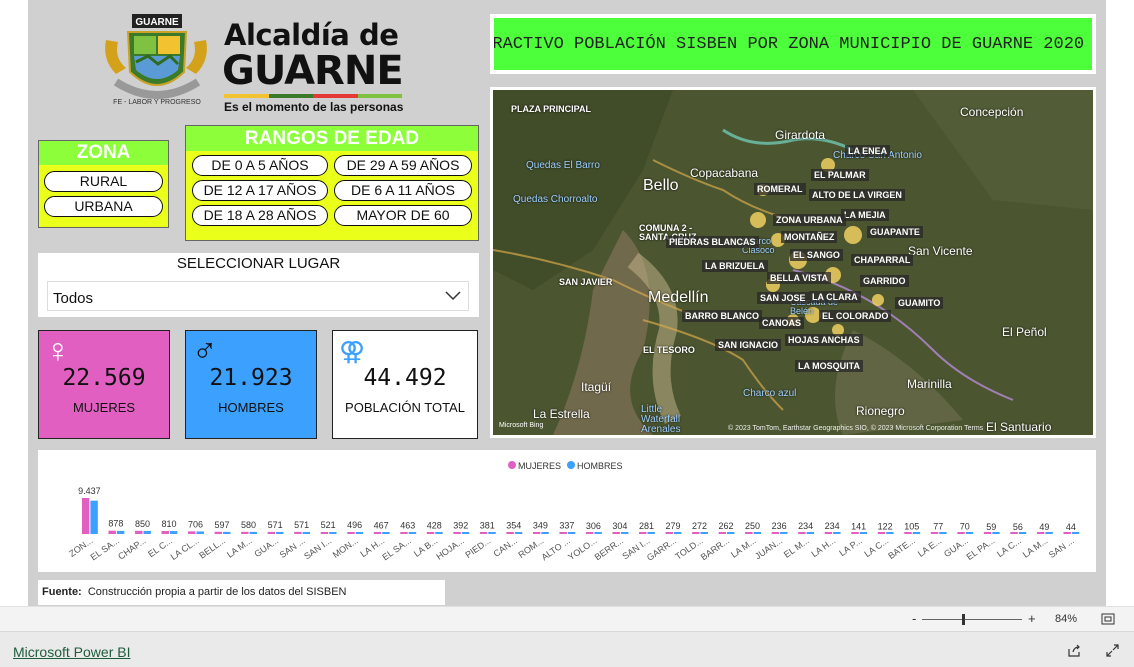 Image resolution: width=1134 pixels, height=667 pixels. What do you see at coordinates (103, 206) in the screenshot?
I see `zona-option-urbana: URBANA` at bounding box center [103, 206].